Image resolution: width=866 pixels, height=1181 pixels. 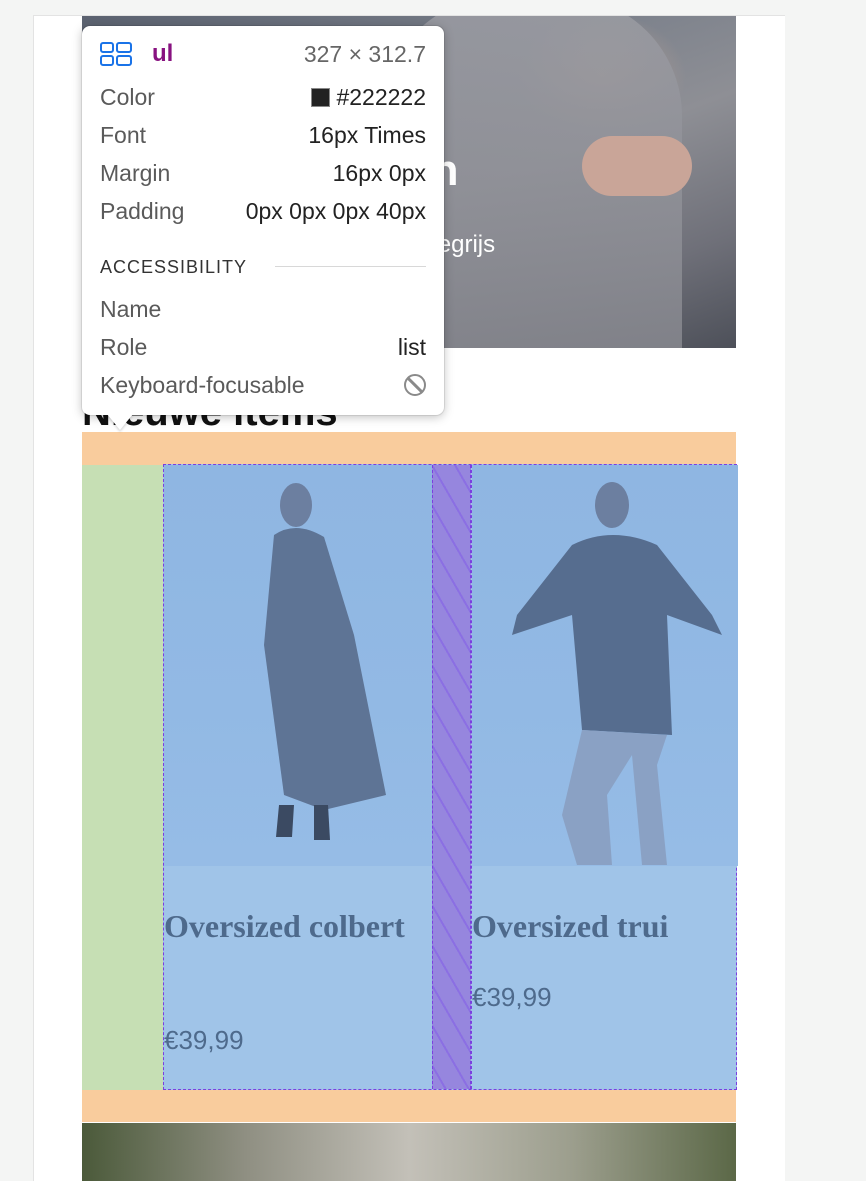 I want to click on margin-overlay-top, so click(x=409, y=448).